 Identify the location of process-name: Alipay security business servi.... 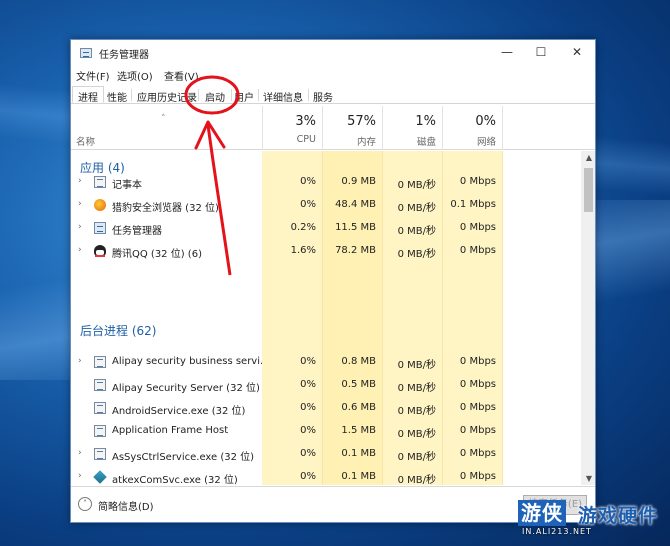
(187, 361).